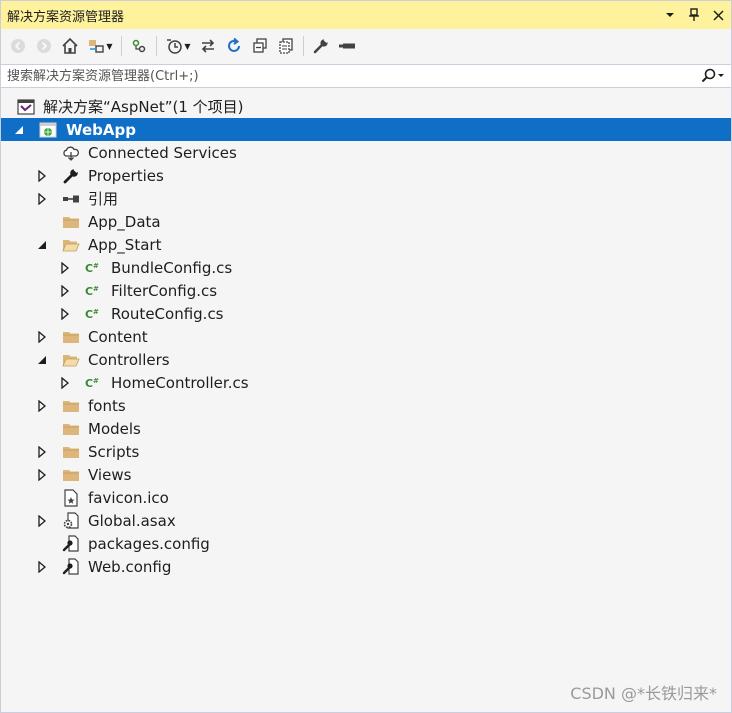 The height and width of the screenshot is (713, 732). Describe the element at coordinates (26, 107) in the screenshot. I see `solution-icon` at that location.